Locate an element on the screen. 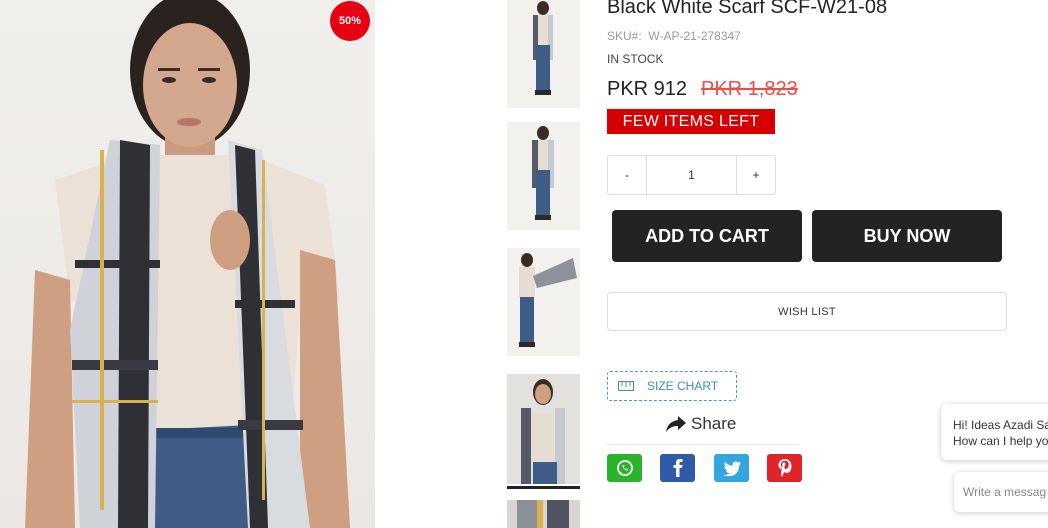 The width and height of the screenshot is (1048, 528). pinterest-share-button is located at coordinates (784, 468).